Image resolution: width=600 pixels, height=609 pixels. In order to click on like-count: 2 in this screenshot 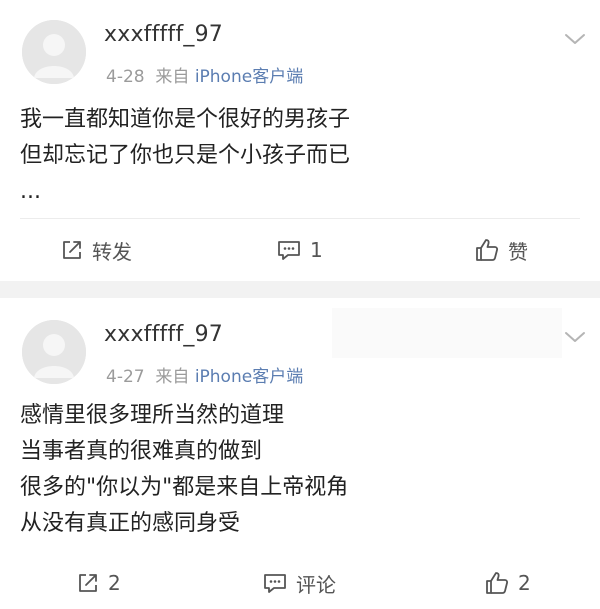, I will do `click(524, 583)`.